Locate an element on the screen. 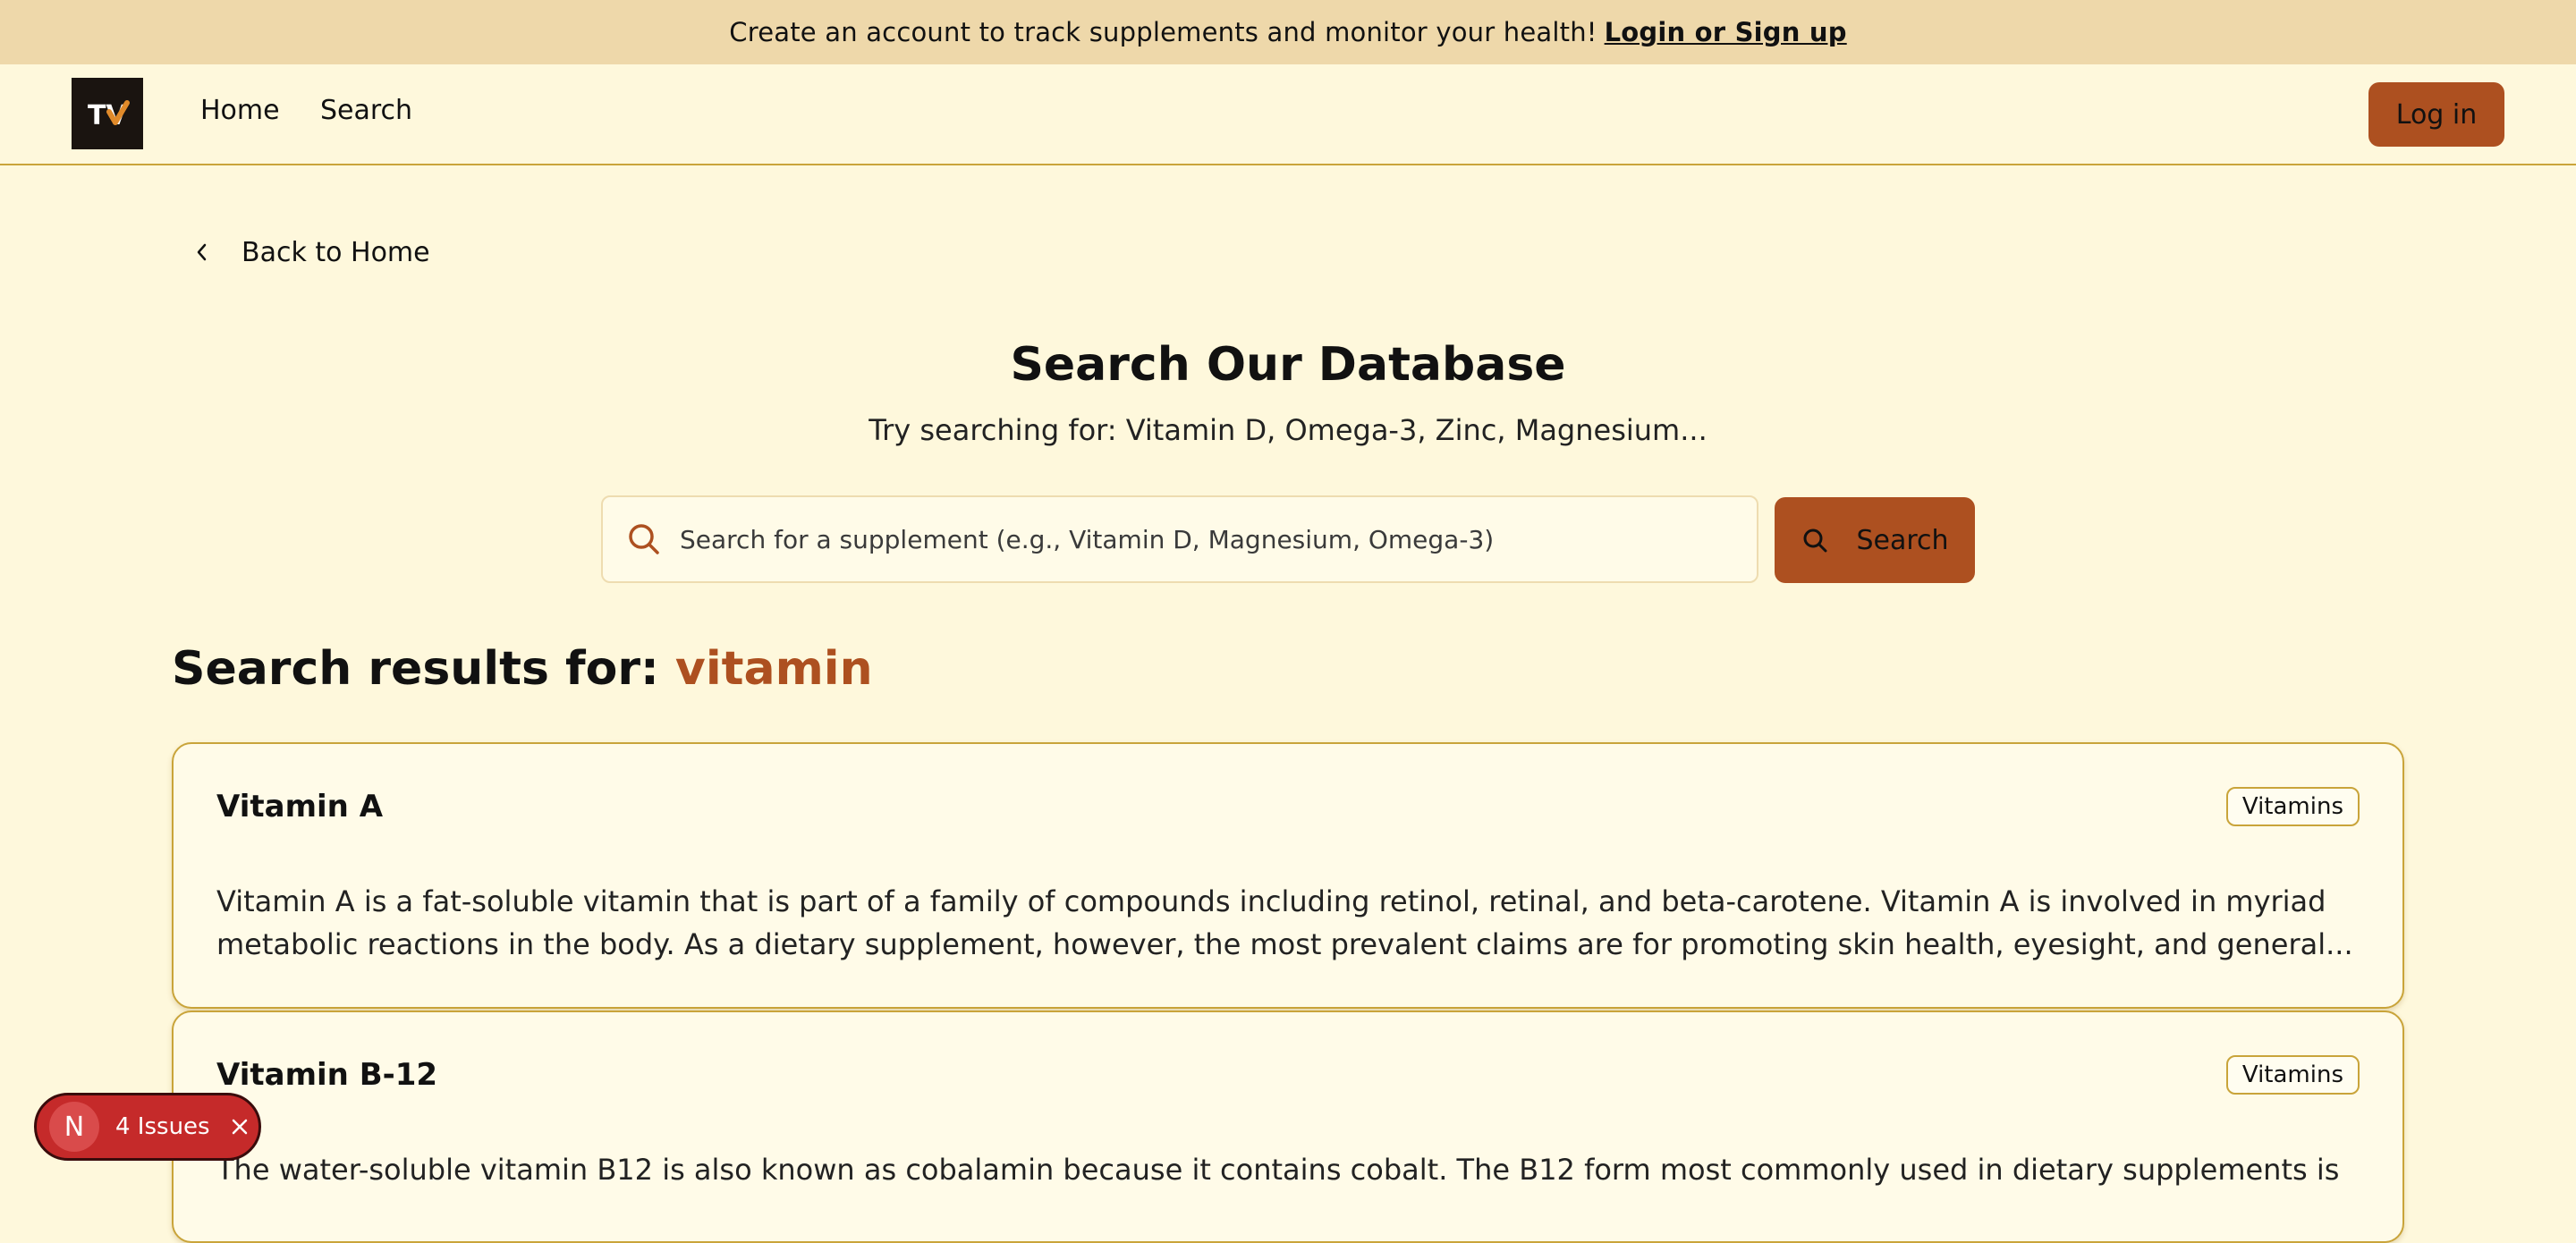 The width and height of the screenshot is (2576, 1243). nav-search-link: Search is located at coordinates (366, 110).